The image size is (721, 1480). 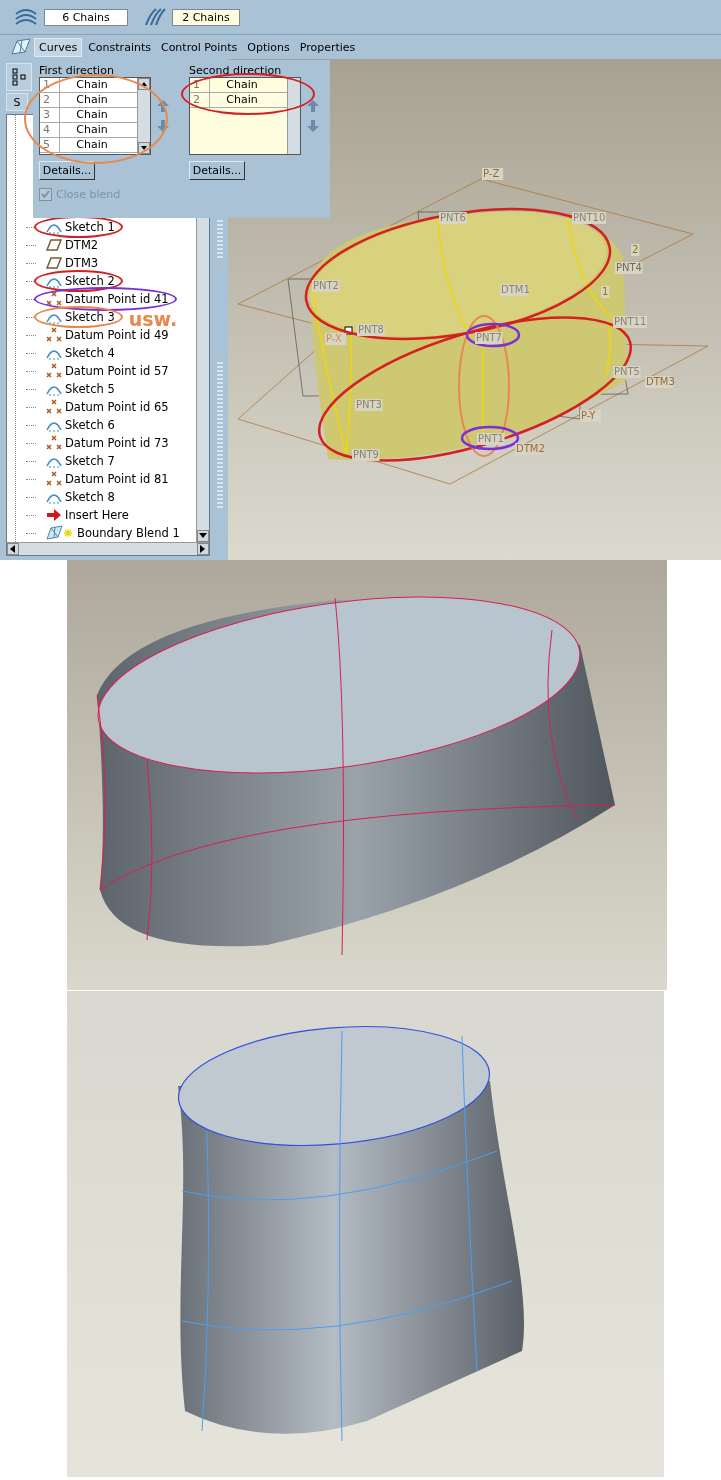 I want to click on row-number: 5, so click(x=50, y=145).